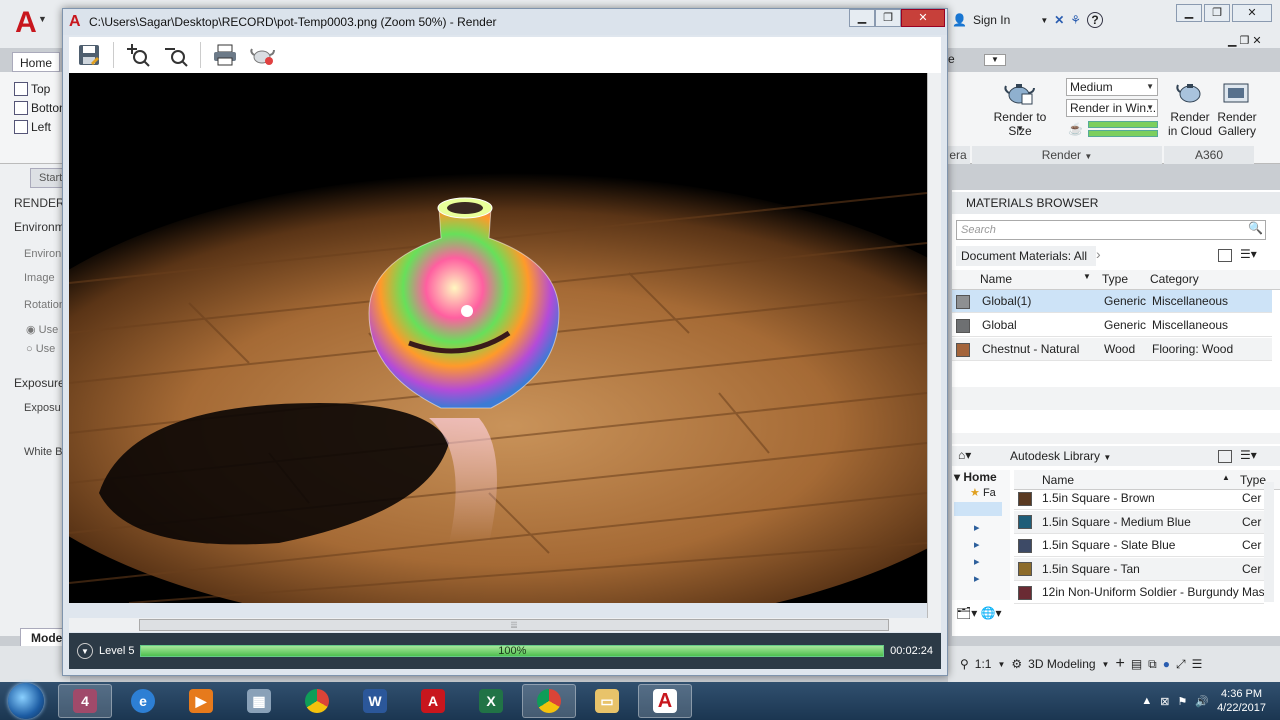 The width and height of the screenshot is (1280, 720). What do you see at coordinates (89, 55) in the screenshot?
I see `save-icon` at bounding box center [89, 55].